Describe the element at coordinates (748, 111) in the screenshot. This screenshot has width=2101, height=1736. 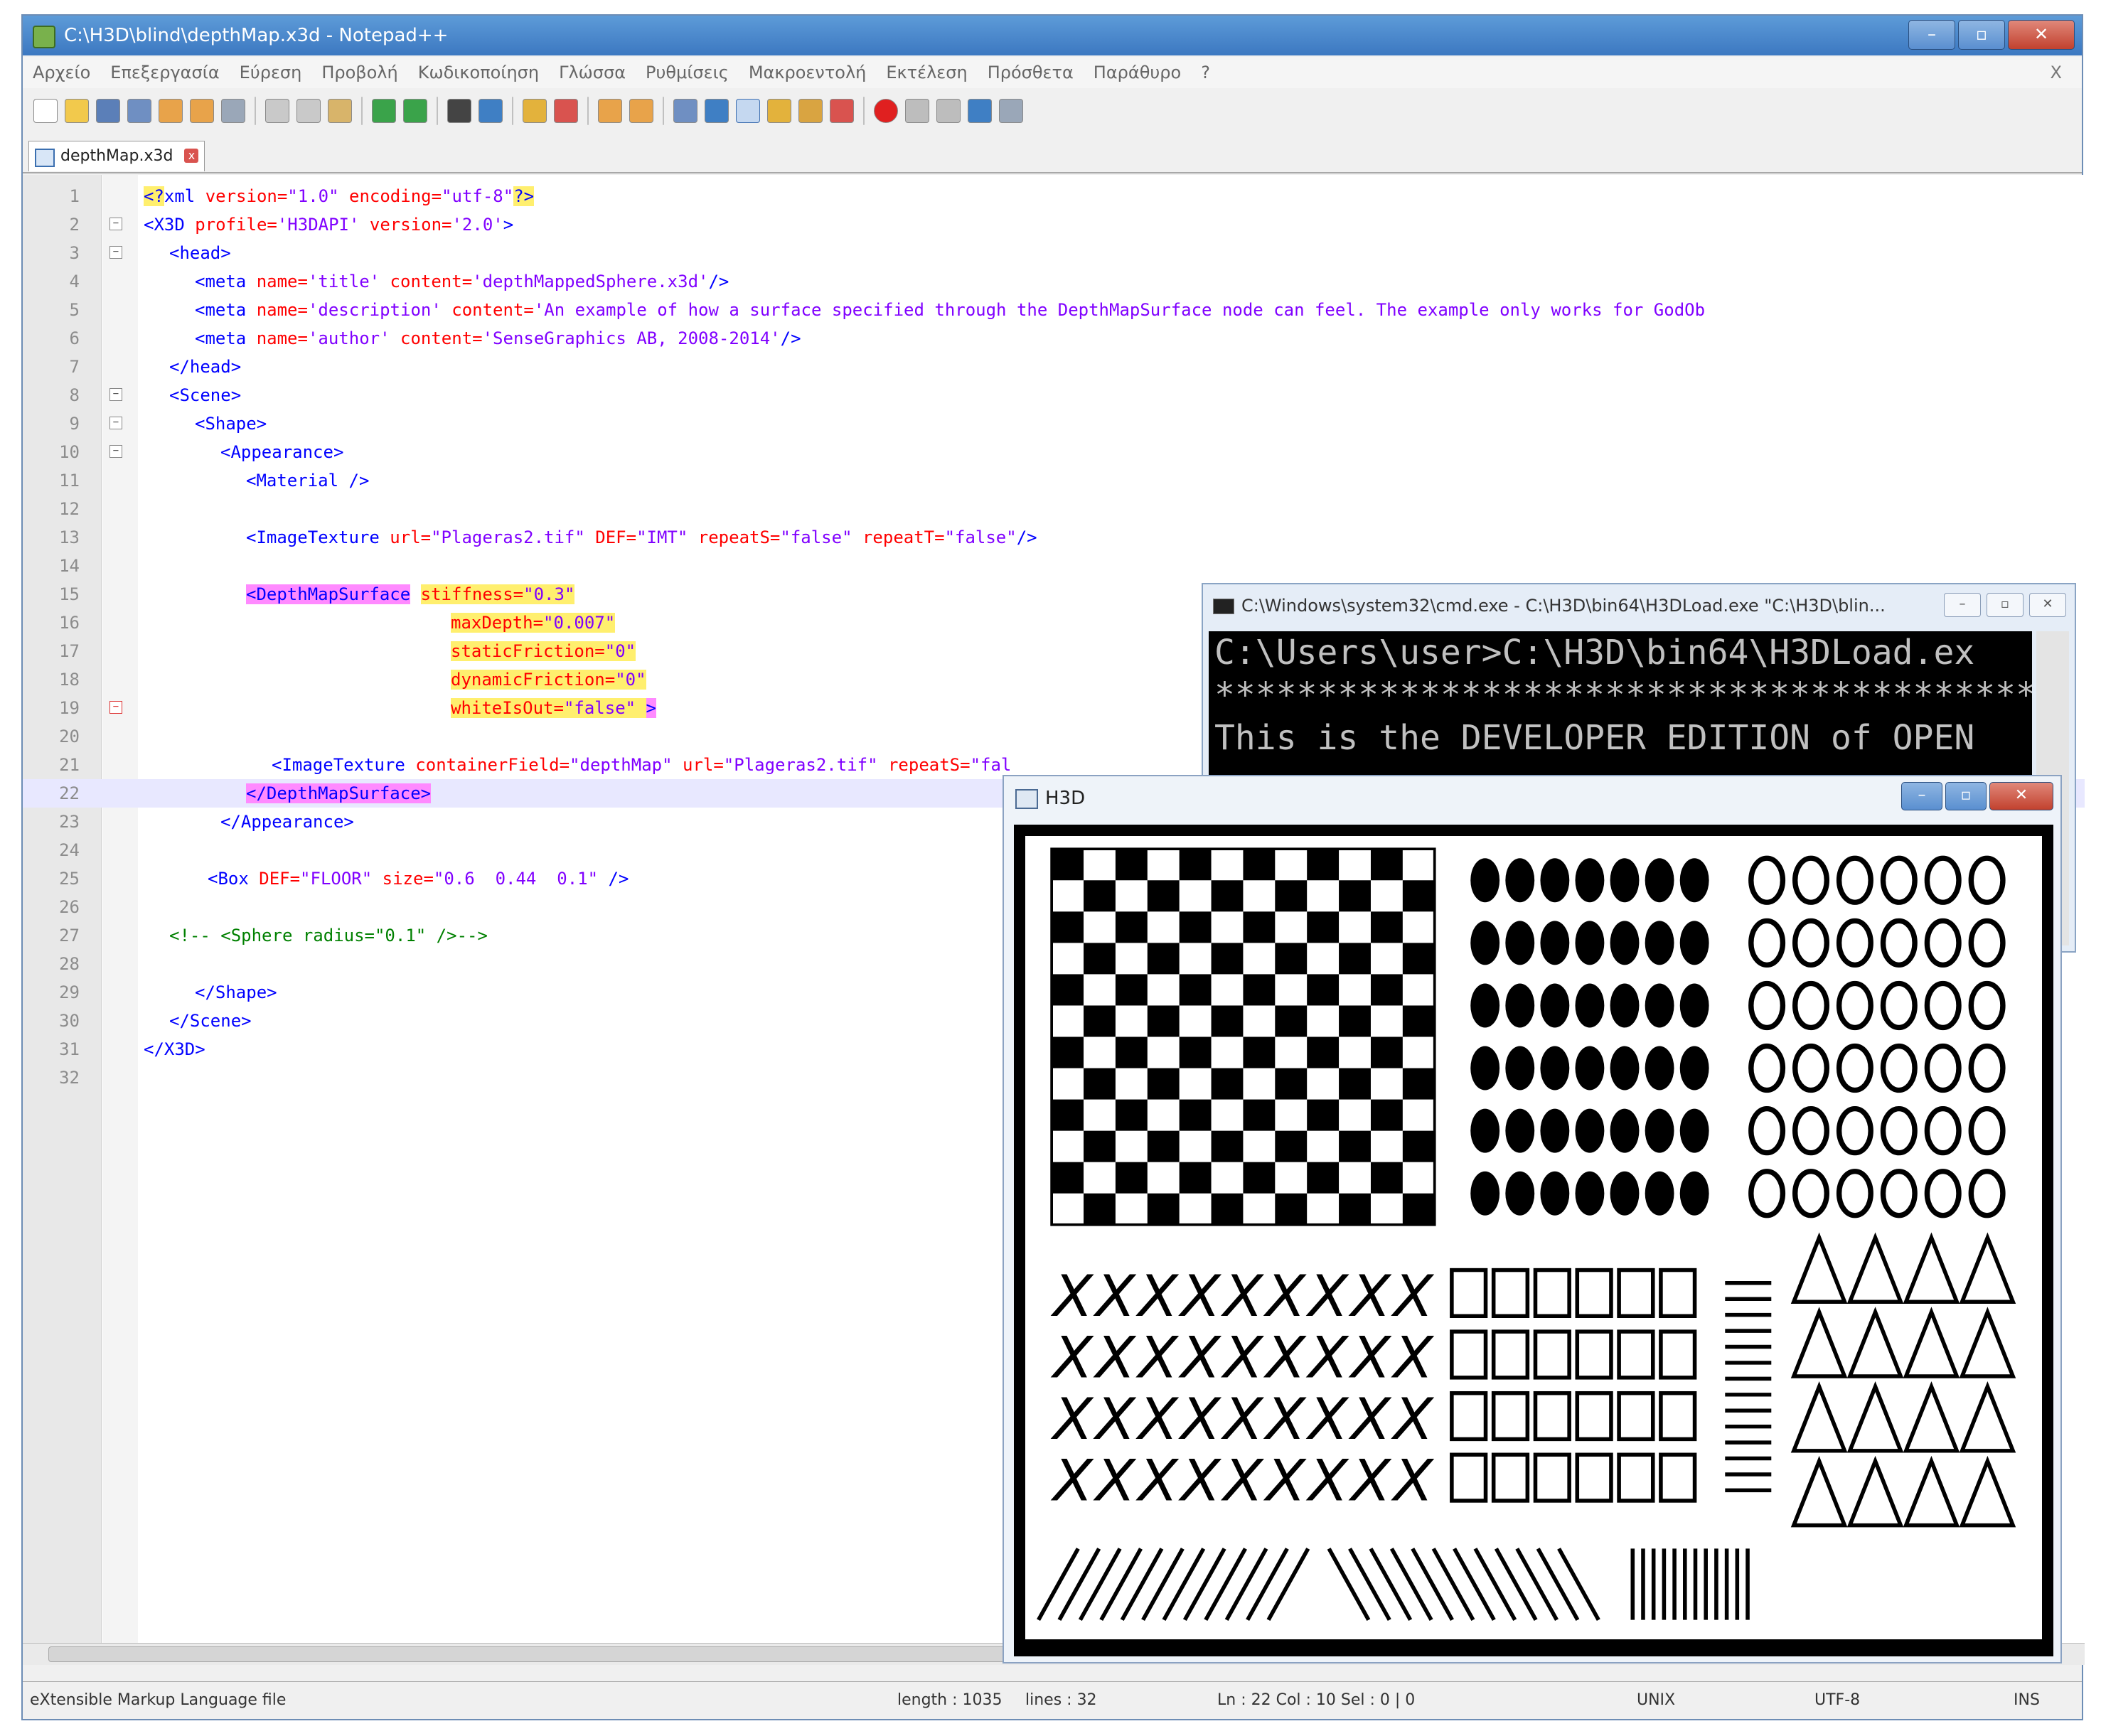
I see `indent-guide-icon` at that location.